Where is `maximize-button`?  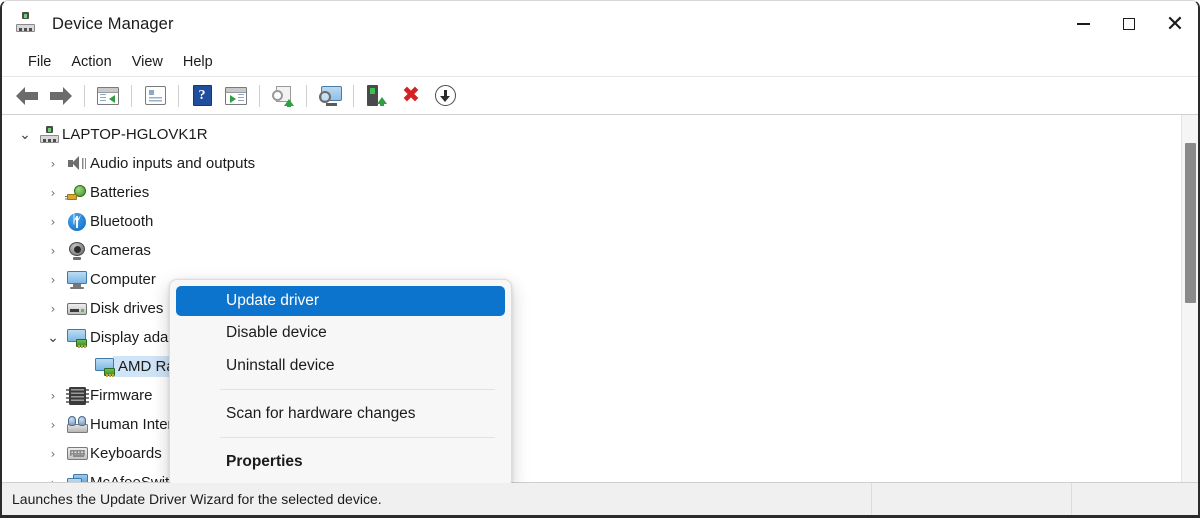 maximize-button is located at coordinates (1129, 24).